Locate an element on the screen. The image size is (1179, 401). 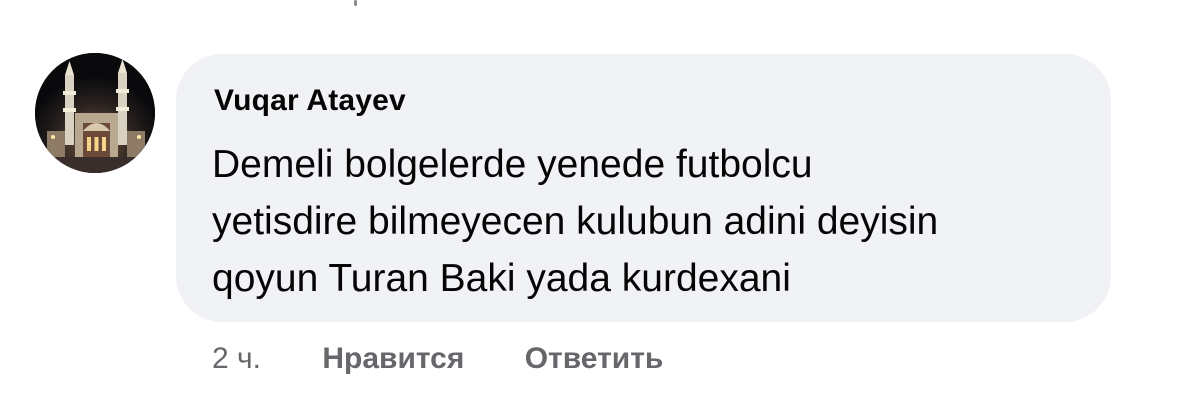
comment-author: Vuqar Atayev is located at coordinates (310, 101).